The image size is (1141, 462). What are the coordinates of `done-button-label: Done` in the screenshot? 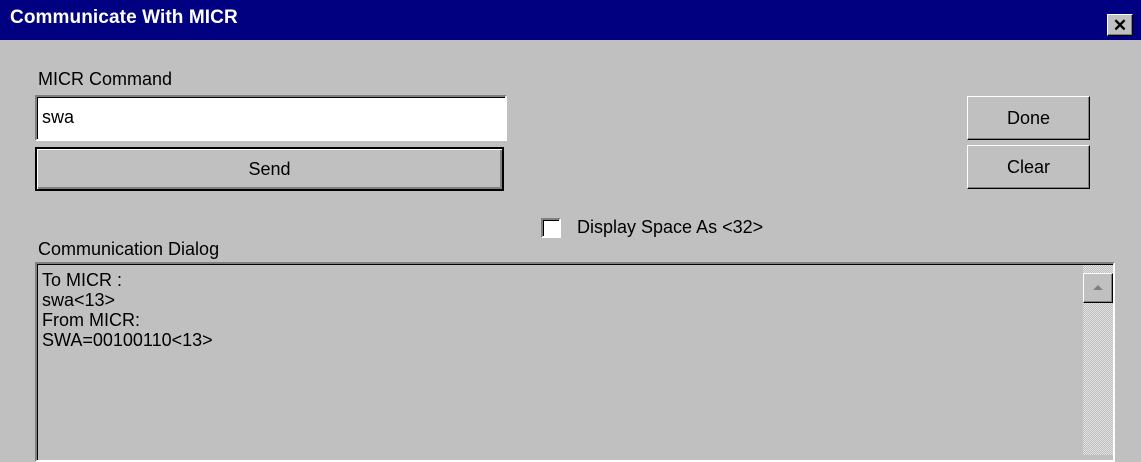 It's located at (1028, 117).